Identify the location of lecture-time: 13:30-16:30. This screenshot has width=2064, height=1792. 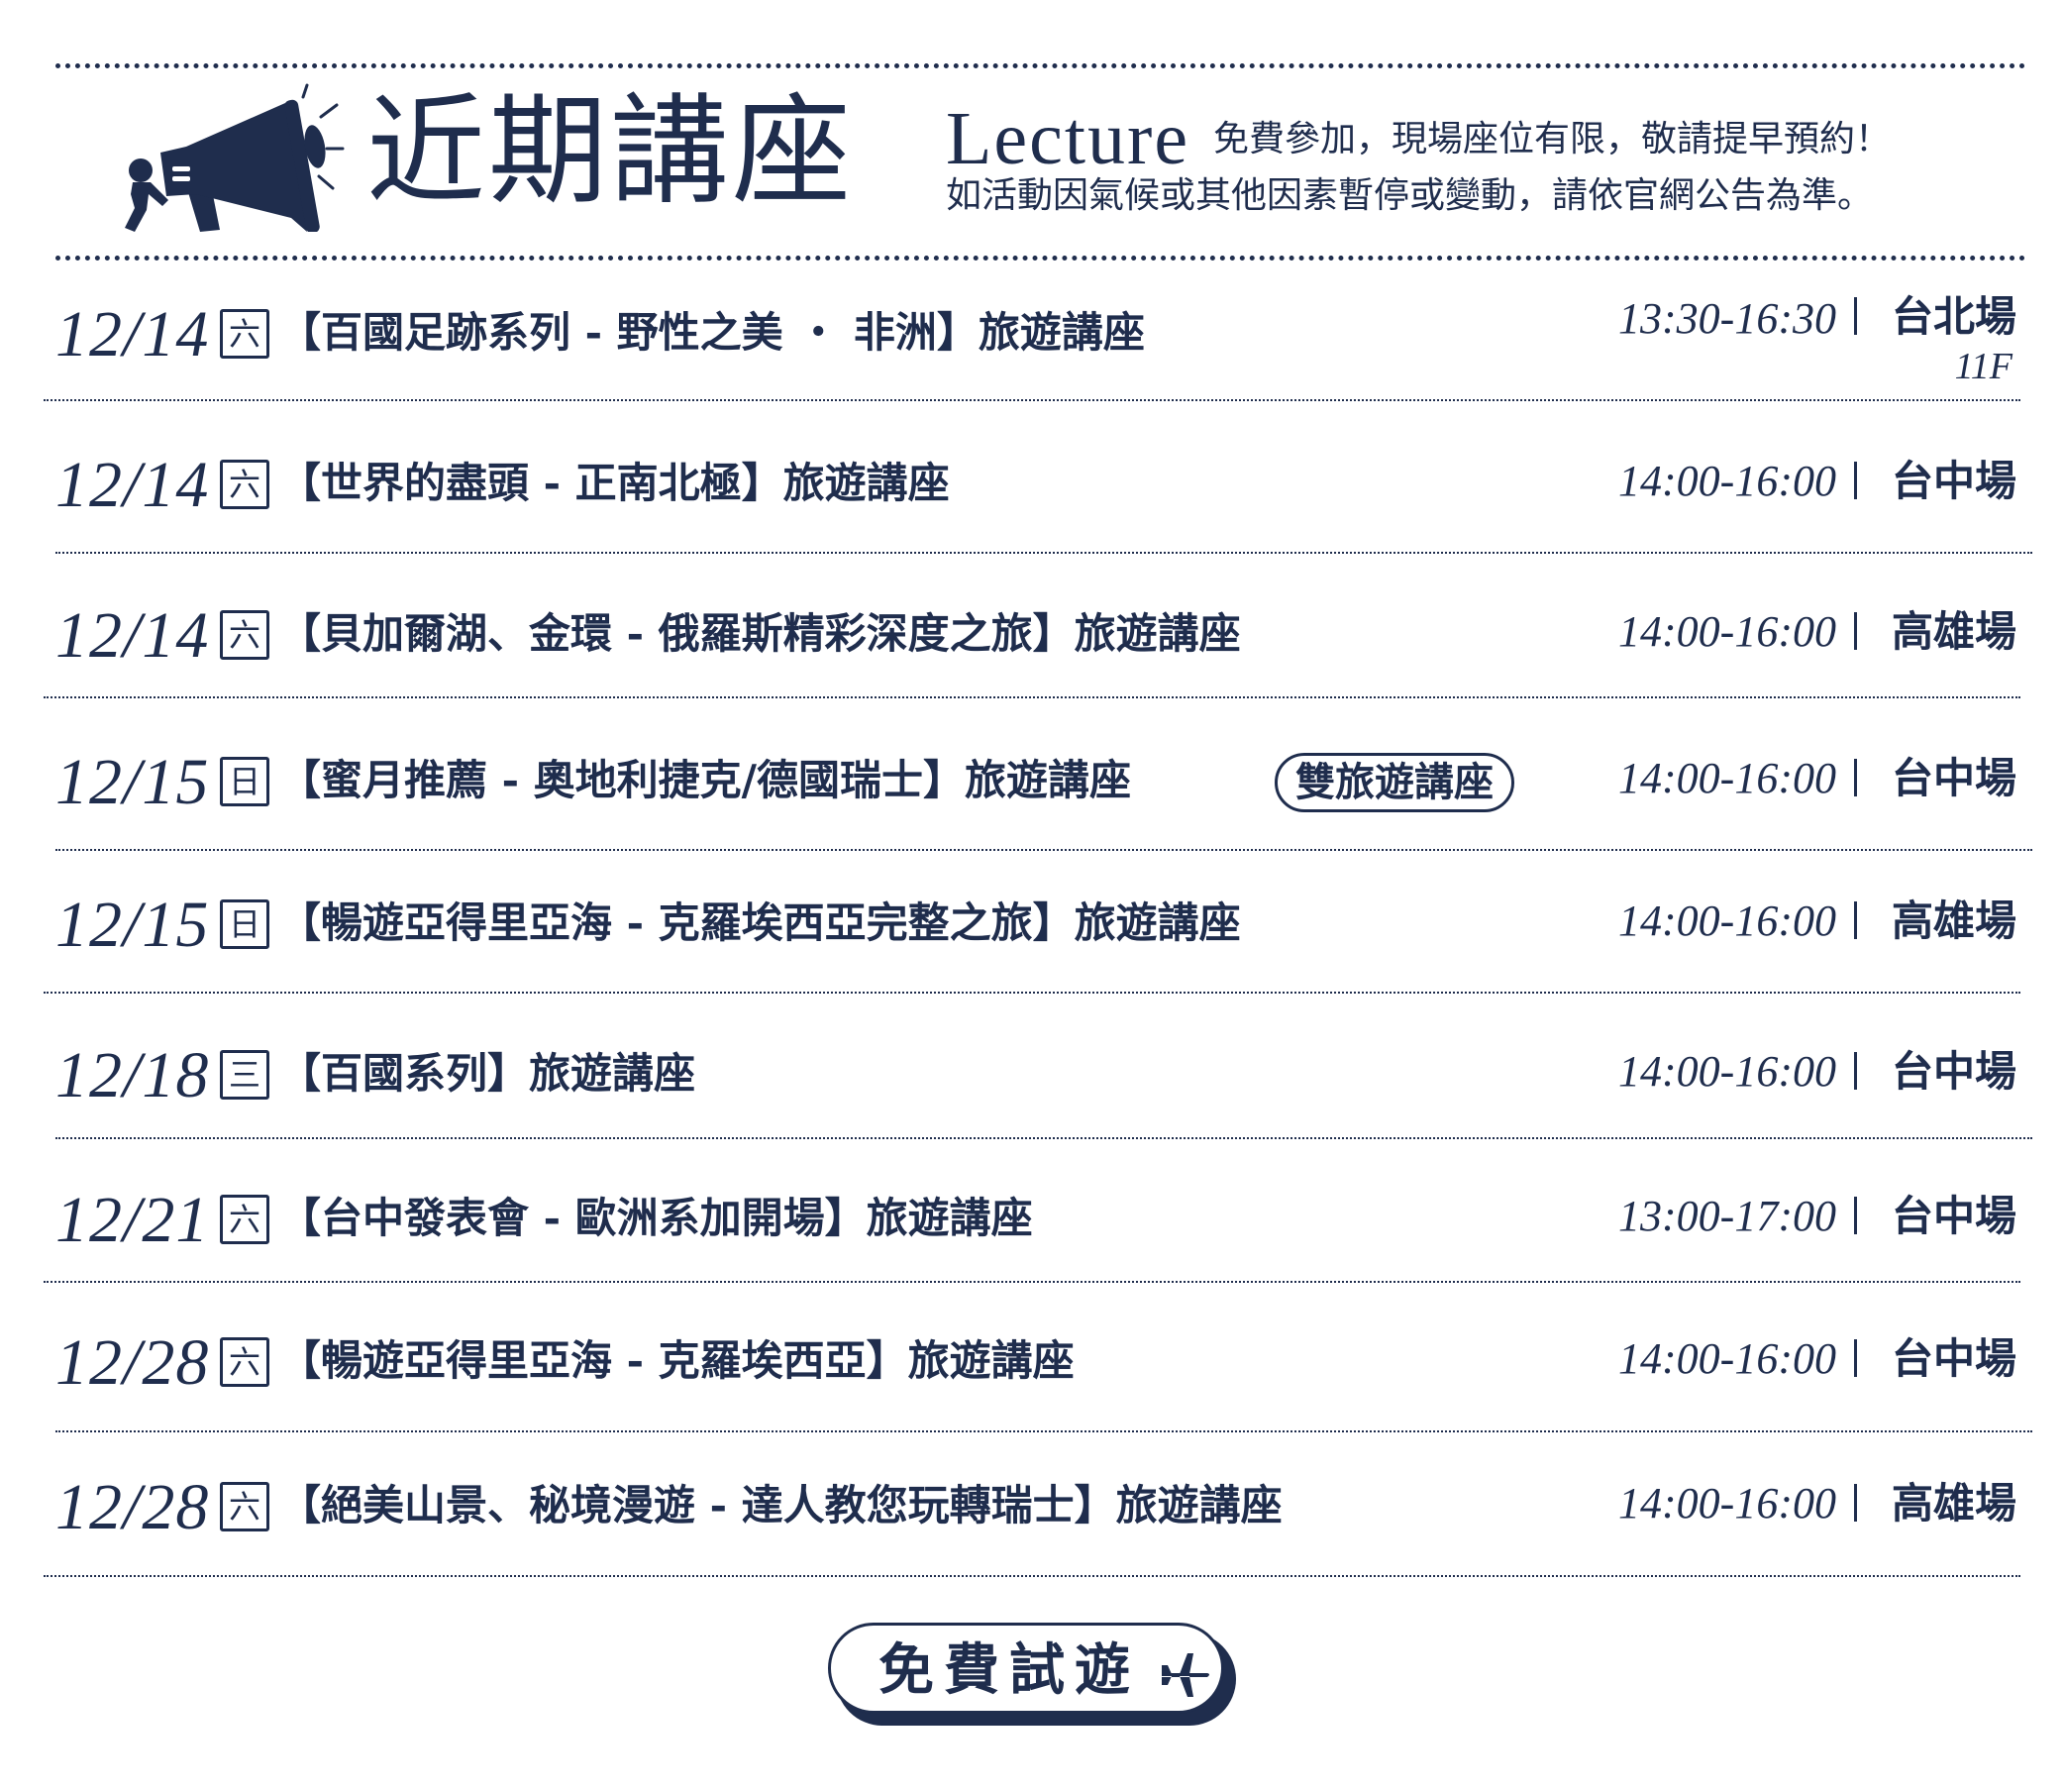
(1727, 318).